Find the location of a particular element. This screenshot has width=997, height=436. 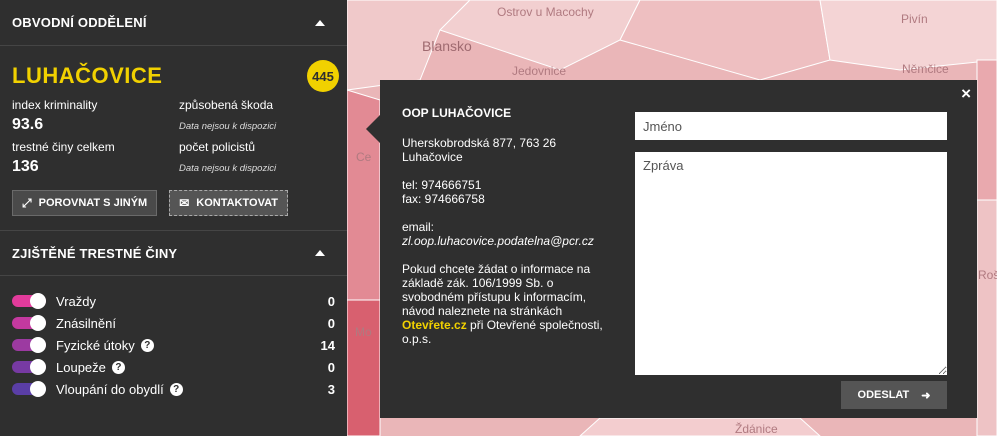

map-label-nemcice: Němčice is located at coordinates (925, 69).